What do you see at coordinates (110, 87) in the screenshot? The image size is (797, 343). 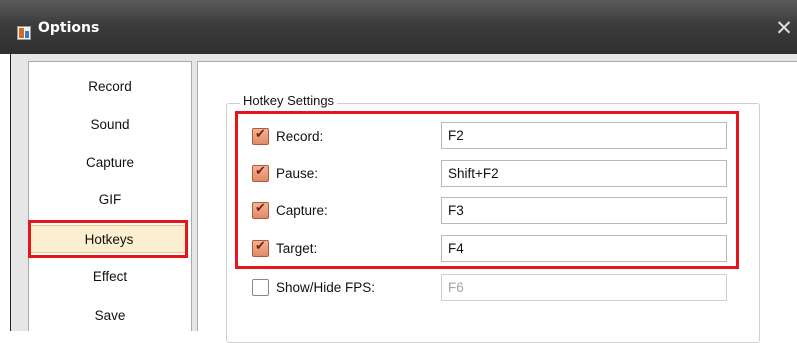 I see `sidebar-item-record: Record` at bounding box center [110, 87].